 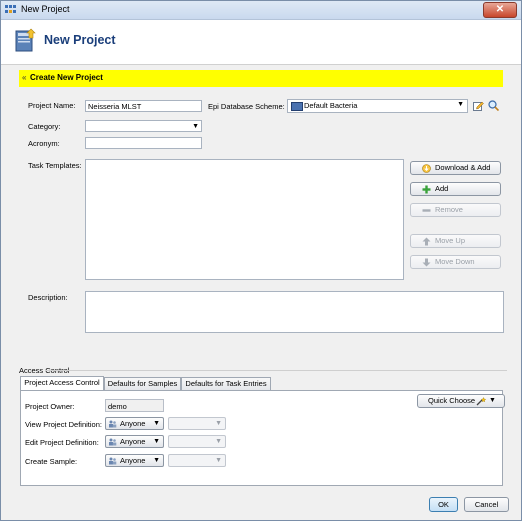 I want to click on add-label: Add, so click(x=442, y=188).